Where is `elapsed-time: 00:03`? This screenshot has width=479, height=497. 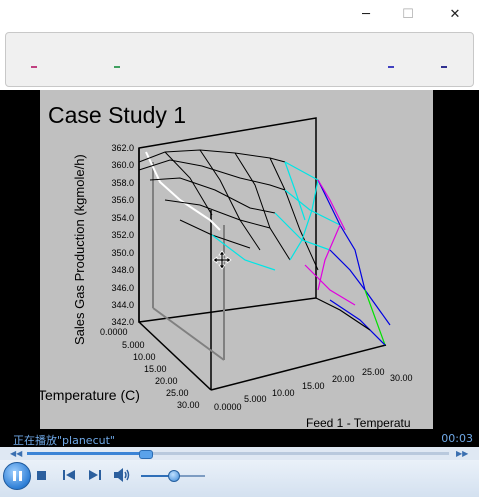
elapsed-time: 00:03 is located at coordinates (457, 438).